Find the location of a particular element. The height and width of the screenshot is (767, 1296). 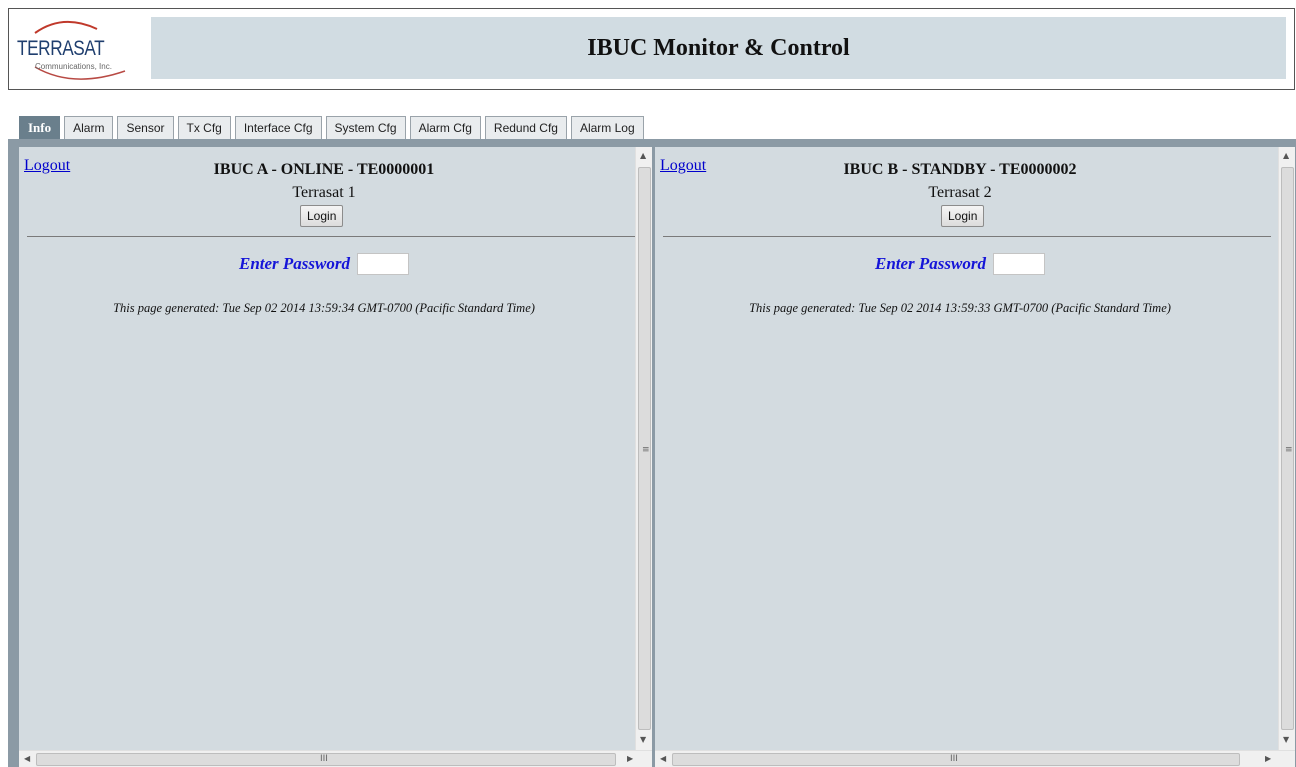

logo-word: TERRASAT is located at coordinates (61, 48).